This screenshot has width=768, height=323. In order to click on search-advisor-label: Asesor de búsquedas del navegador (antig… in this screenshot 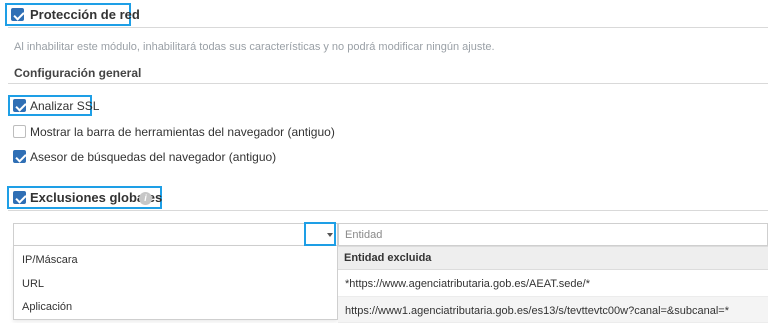, I will do `click(153, 157)`.